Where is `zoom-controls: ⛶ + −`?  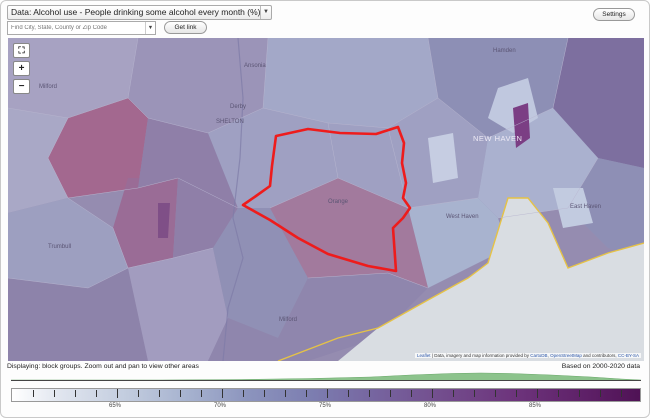 zoom-controls: ⛶ + − is located at coordinates (21, 70).